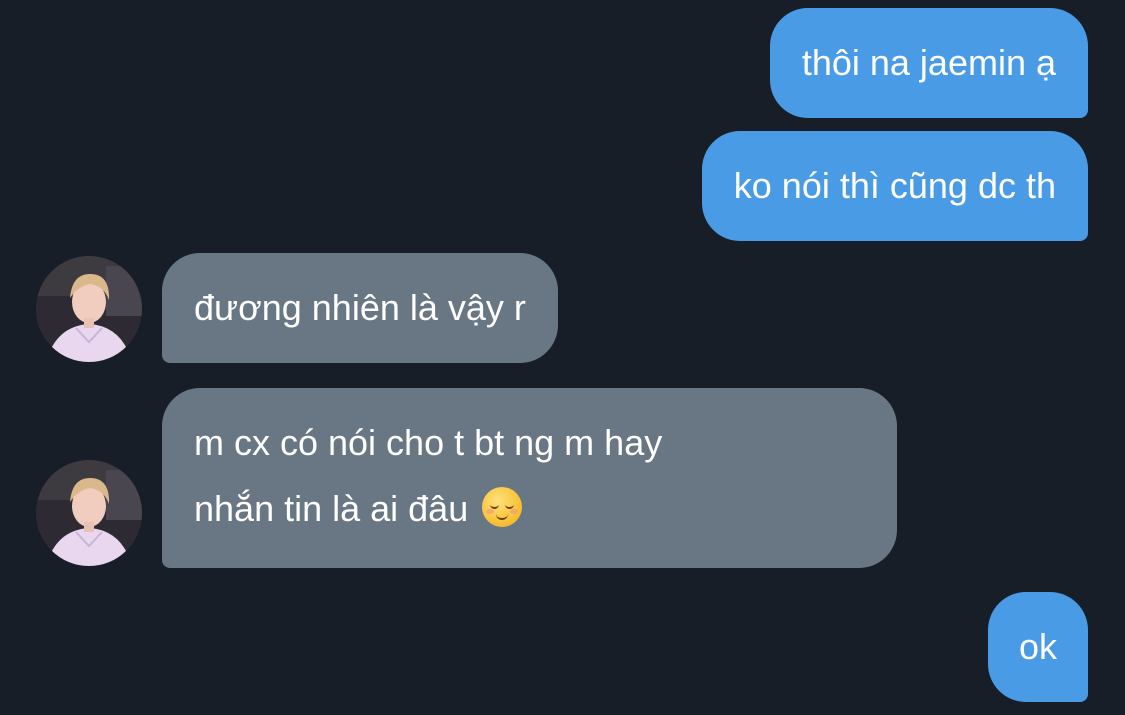 This screenshot has height=715, width=1125. I want to click on message-text: thôi na jaemin ạ, so click(928, 62).